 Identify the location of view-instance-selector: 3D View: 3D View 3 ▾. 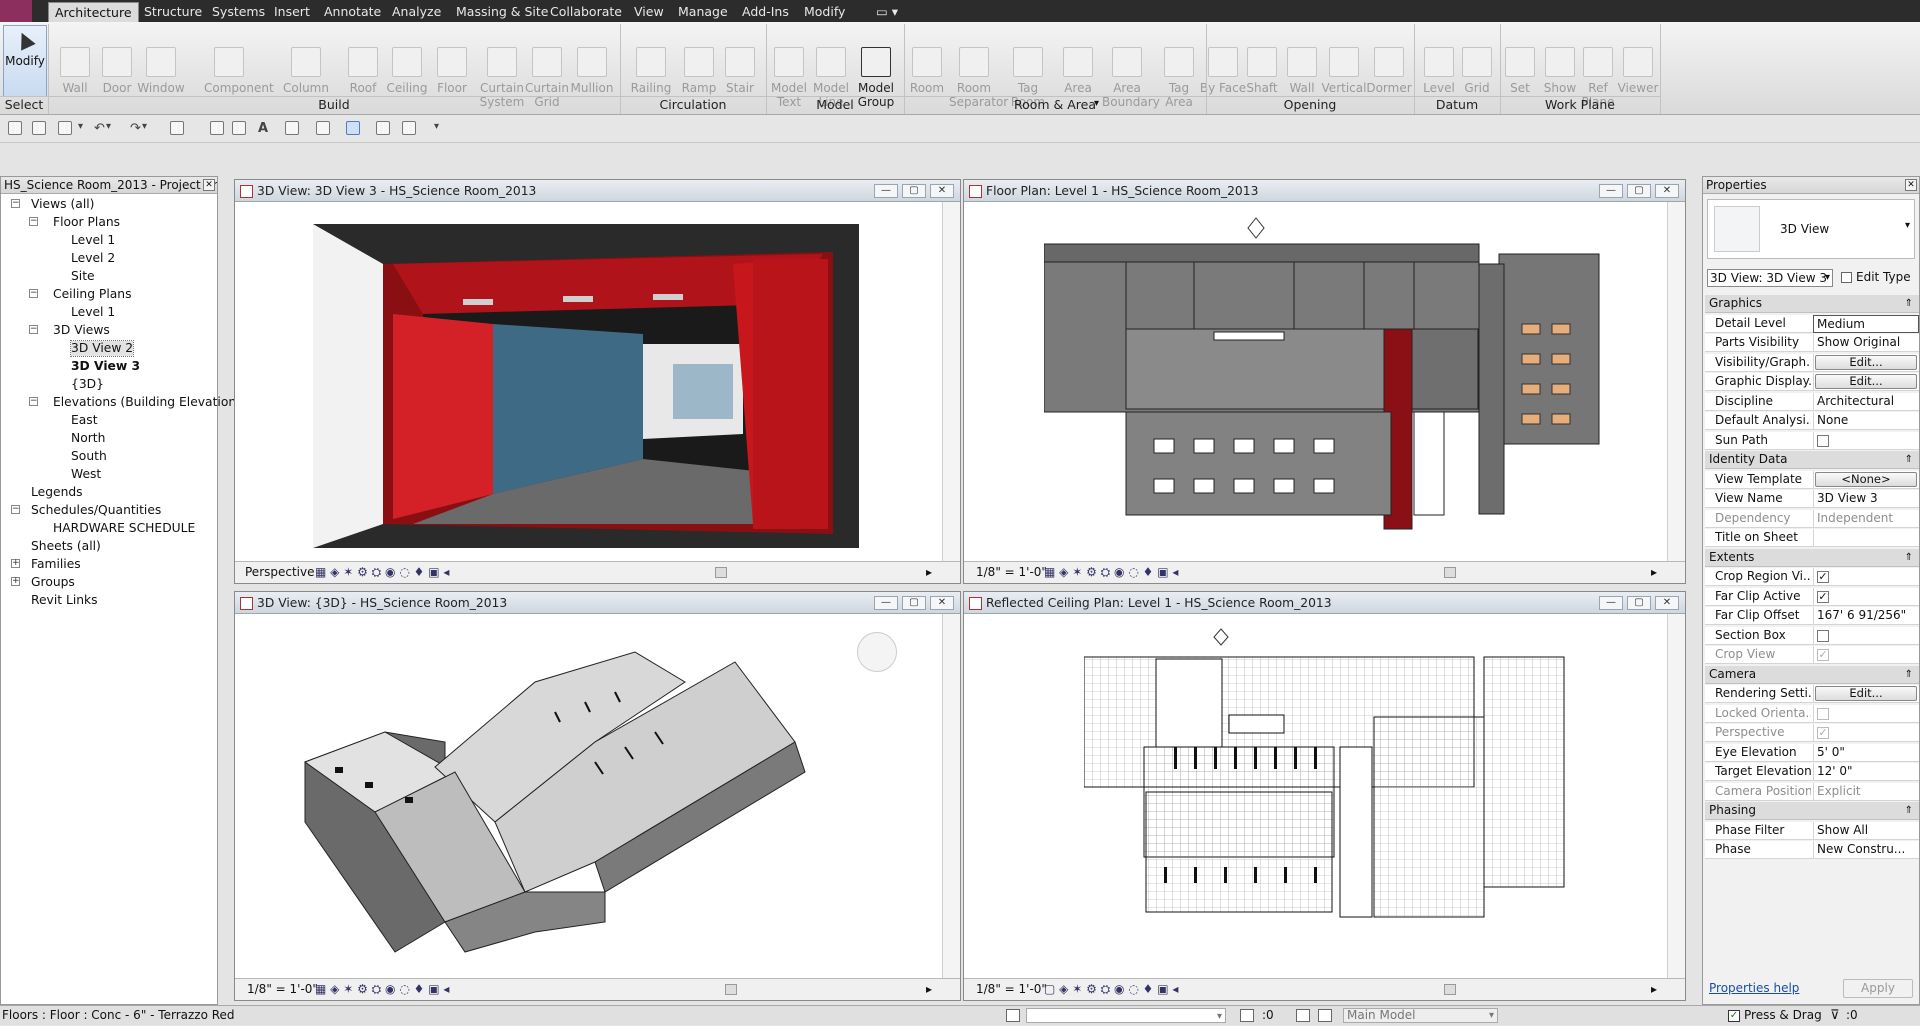
(1770, 278).